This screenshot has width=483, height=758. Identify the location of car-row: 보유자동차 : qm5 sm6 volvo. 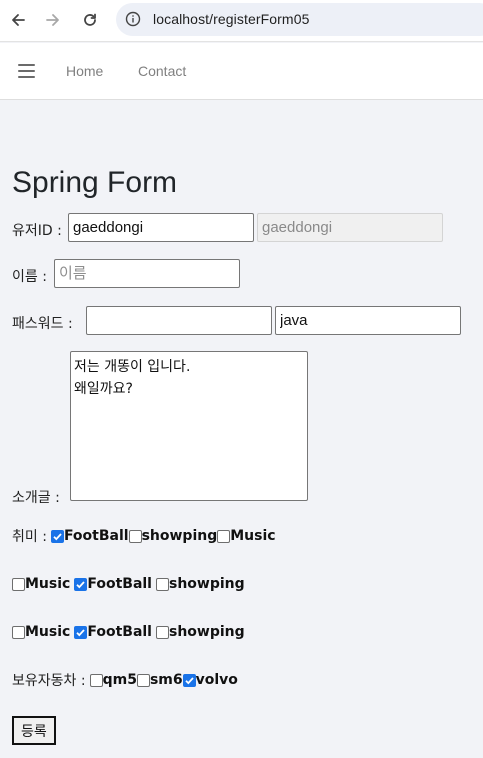
(125, 680).